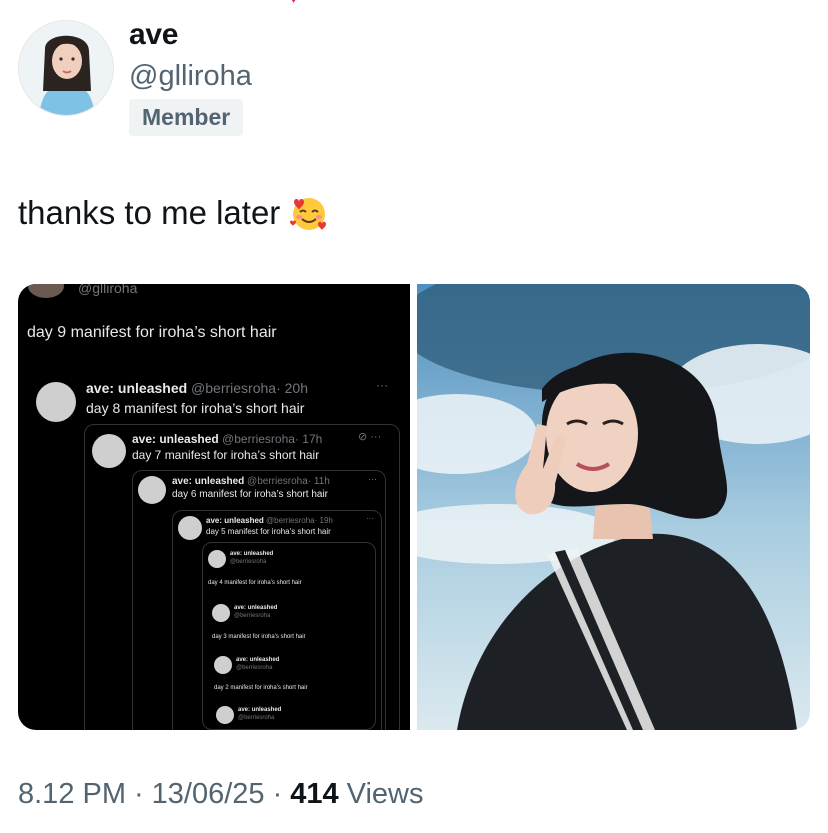 The image size is (828, 833). I want to click on author-display-name: ave, so click(153, 35).